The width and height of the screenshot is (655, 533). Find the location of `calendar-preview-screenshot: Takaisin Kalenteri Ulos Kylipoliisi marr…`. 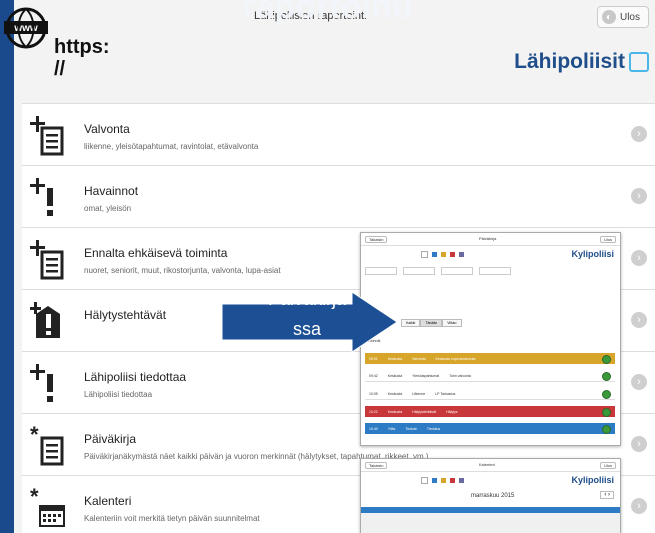

calendar-preview-screenshot: Takaisin Kalenteri Ulos Kylipoliisi marr… is located at coordinates (490, 495).